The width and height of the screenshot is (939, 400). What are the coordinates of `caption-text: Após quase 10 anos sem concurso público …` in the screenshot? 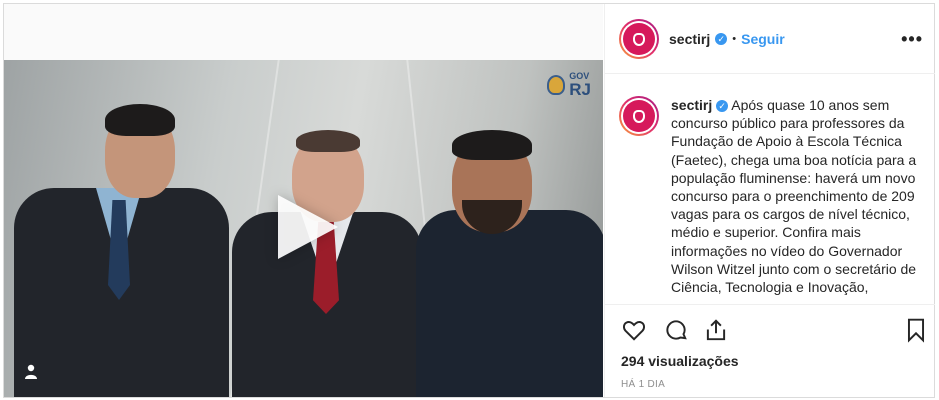 It's located at (794, 196).